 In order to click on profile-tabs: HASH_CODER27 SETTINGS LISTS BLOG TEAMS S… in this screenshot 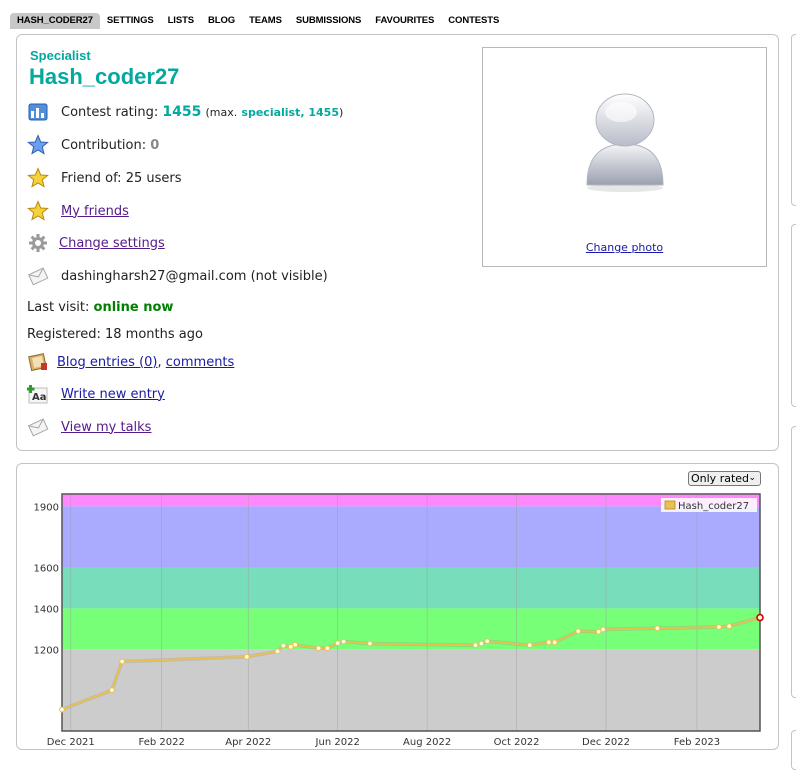, I will do `click(258, 20)`.